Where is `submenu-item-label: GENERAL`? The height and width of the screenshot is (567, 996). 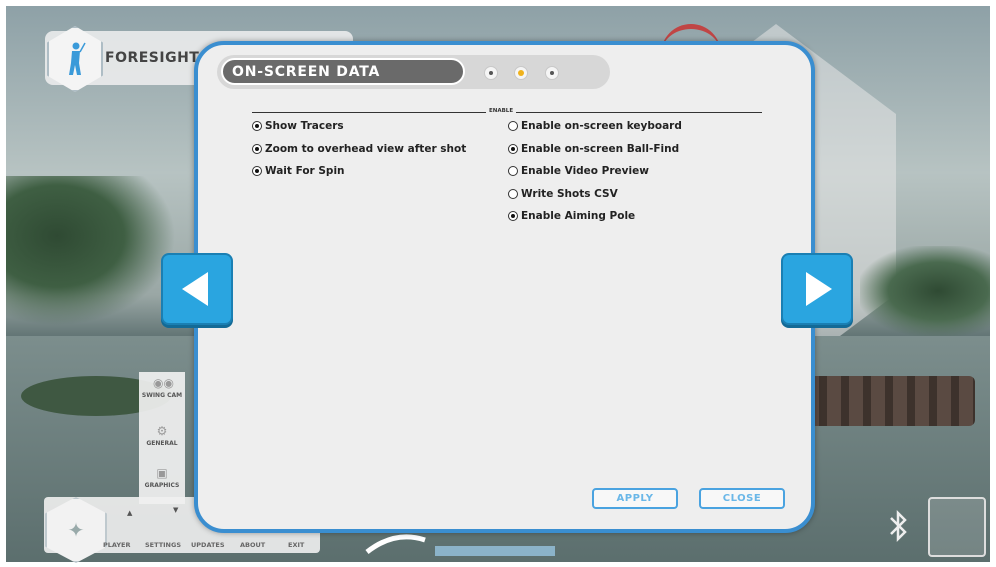 submenu-item-label: GENERAL is located at coordinates (162, 443).